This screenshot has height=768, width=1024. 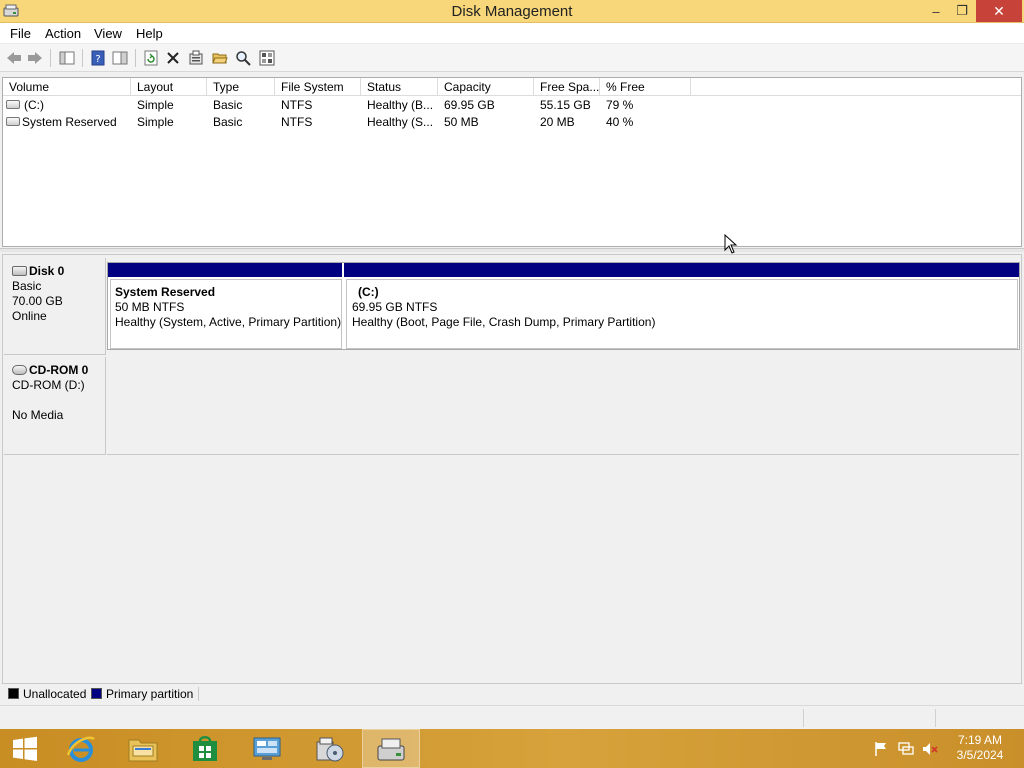 What do you see at coordinates (48, 385) in the screenshot?
I see `cdrom-0-drive: CD-ROM (D:)` at bounding box center [48, 385].